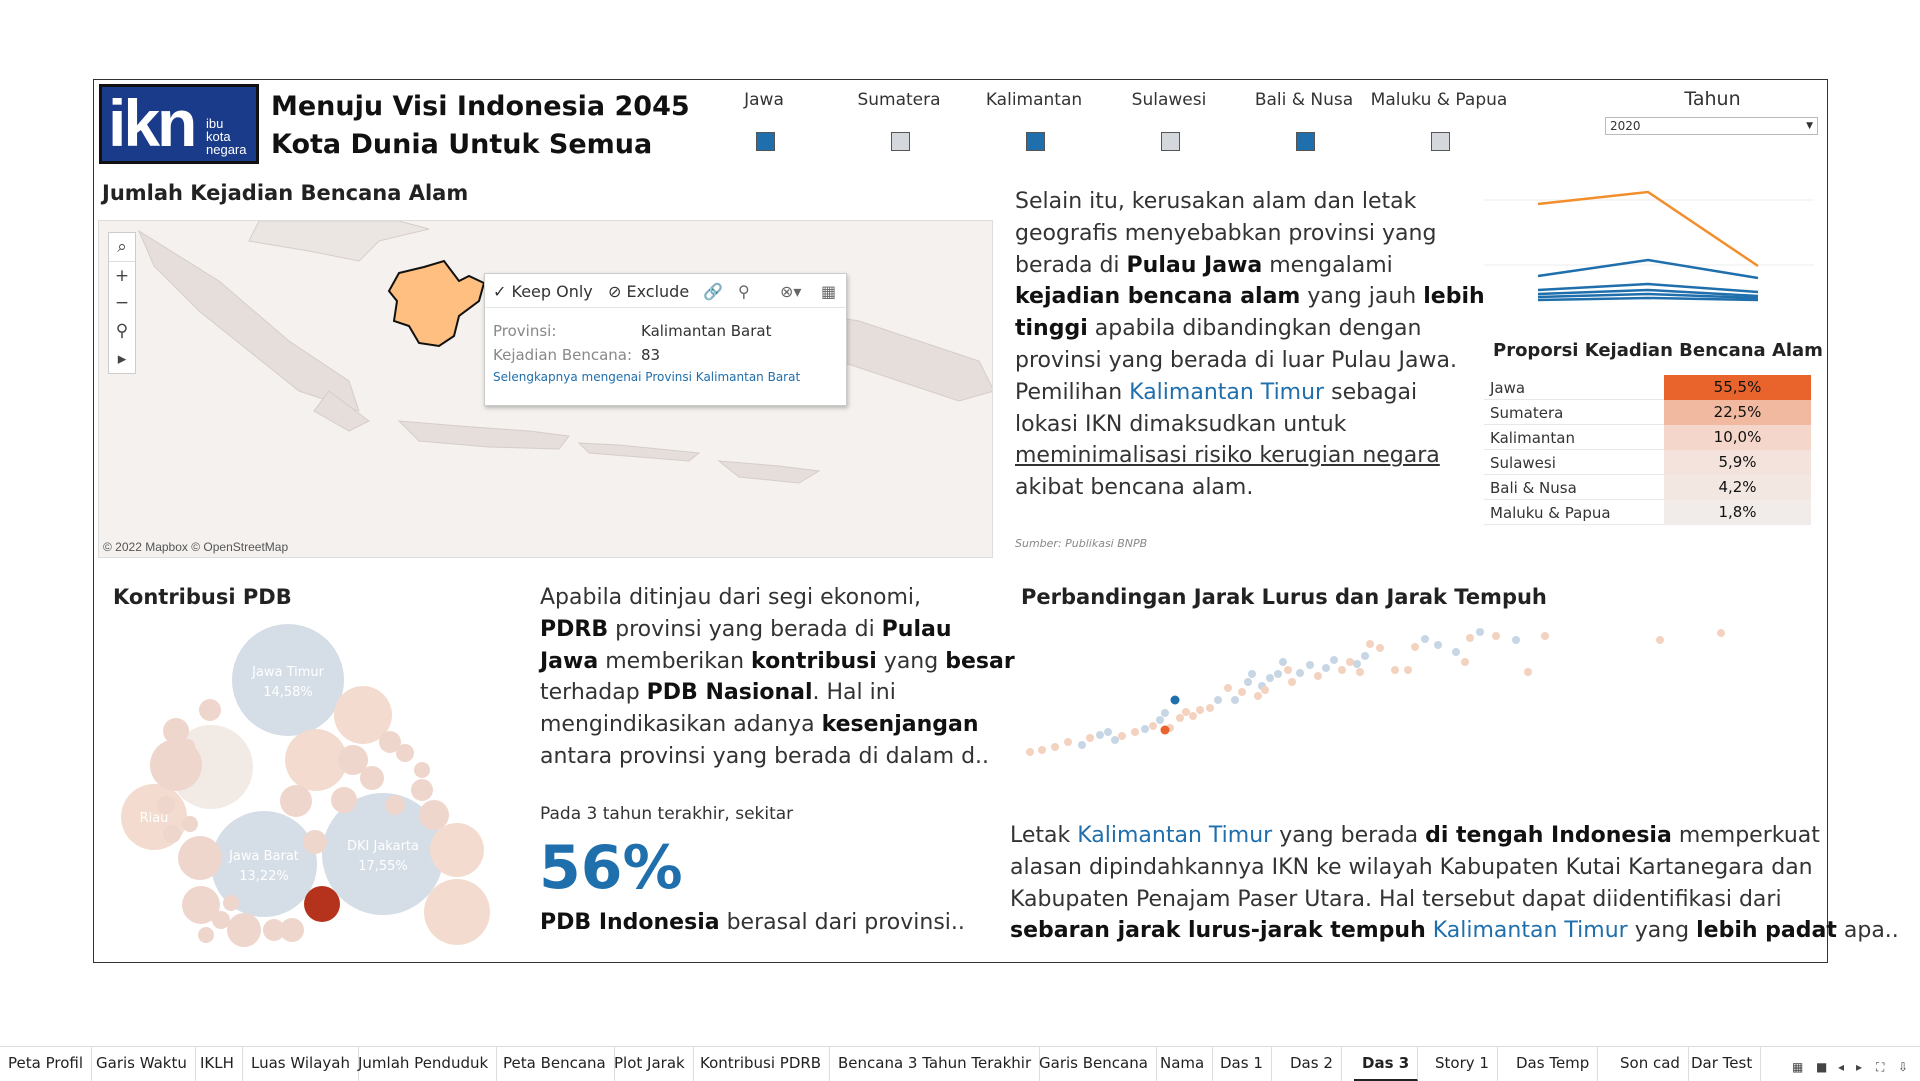  What do you see at coordinates (1841, 1067) in the screenshot?
I see `first-tab-icon: ◂` at bounding box center [1841, 1067].